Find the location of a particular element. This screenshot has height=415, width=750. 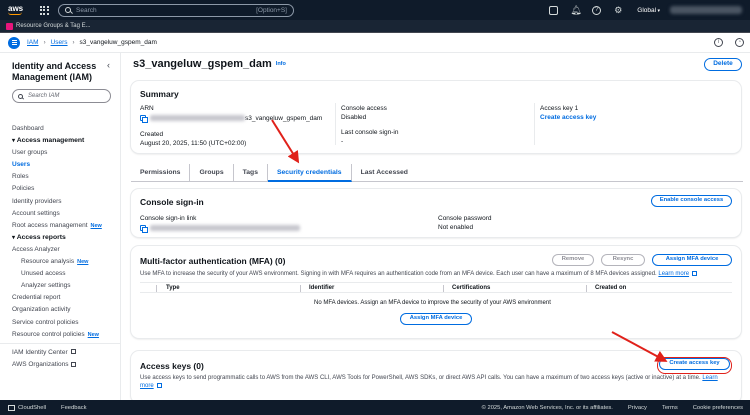

search-placeholder: Search is located at coordinates (86, 10).